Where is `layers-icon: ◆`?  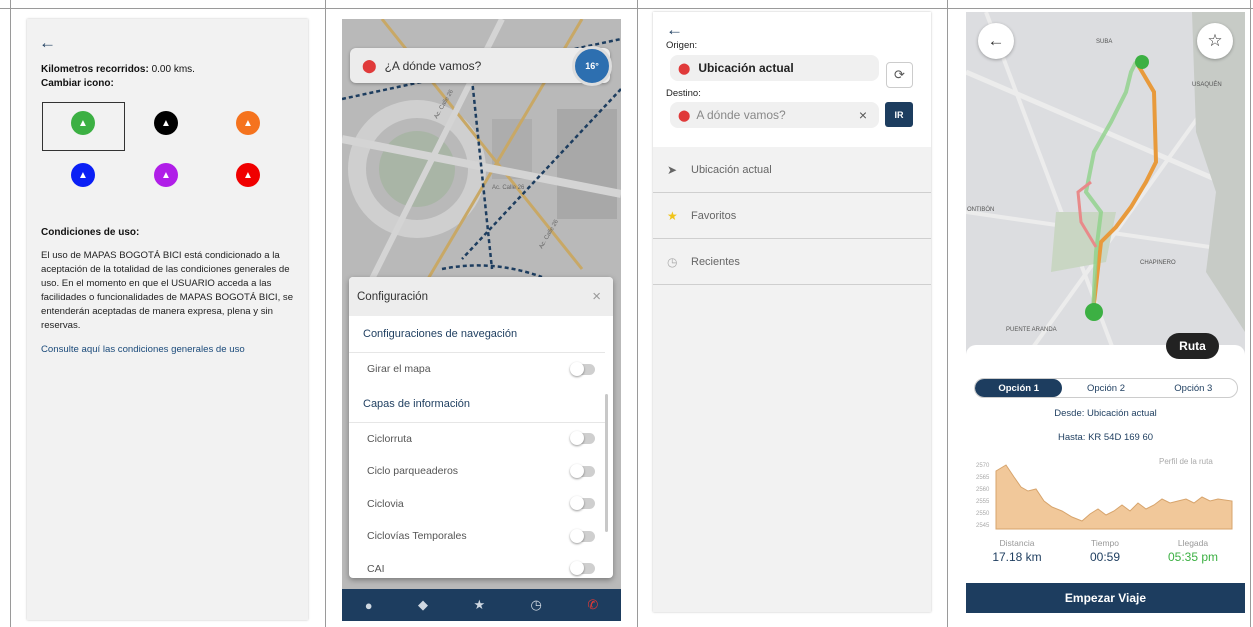 layers-icon: ◆ is located at coordinates (423, 605).